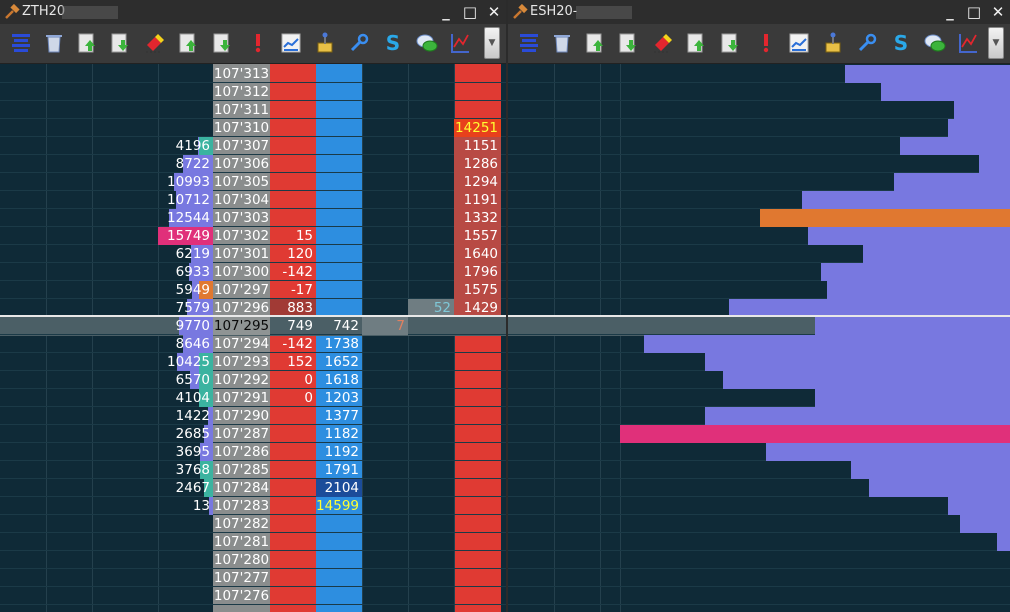  I want to click on ladder-row: 3768 107'285 1791, so click(253, 470).